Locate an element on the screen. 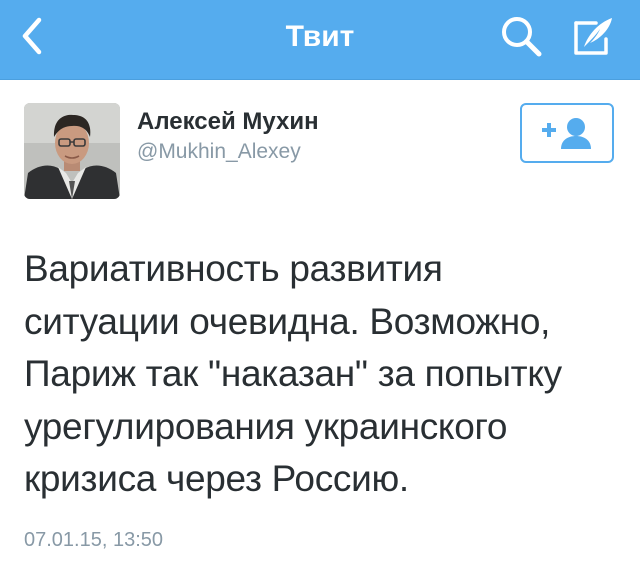 This screenshot has width=640, height=576. follow-button is located at coordinates (567, 133).